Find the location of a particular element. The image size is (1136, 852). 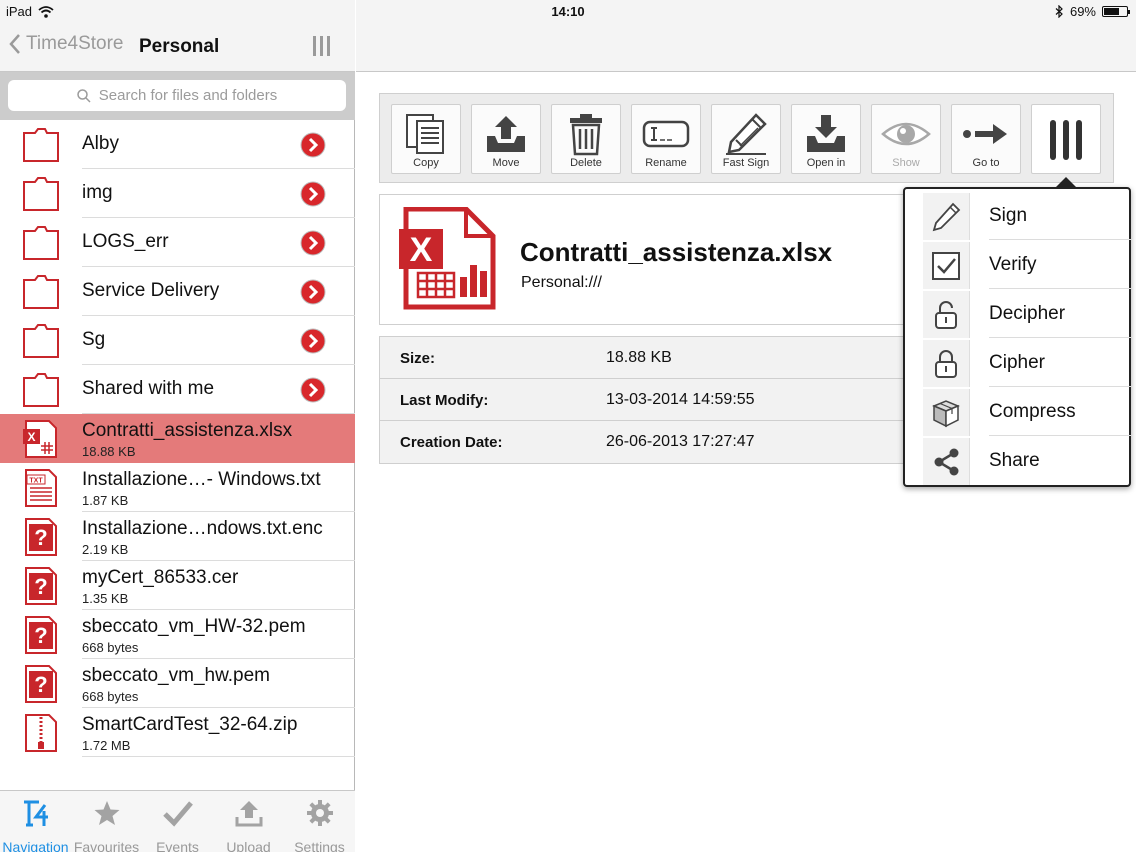

property-value: 13-03-2014 14:59:55 is located at coordinates (680, 399).